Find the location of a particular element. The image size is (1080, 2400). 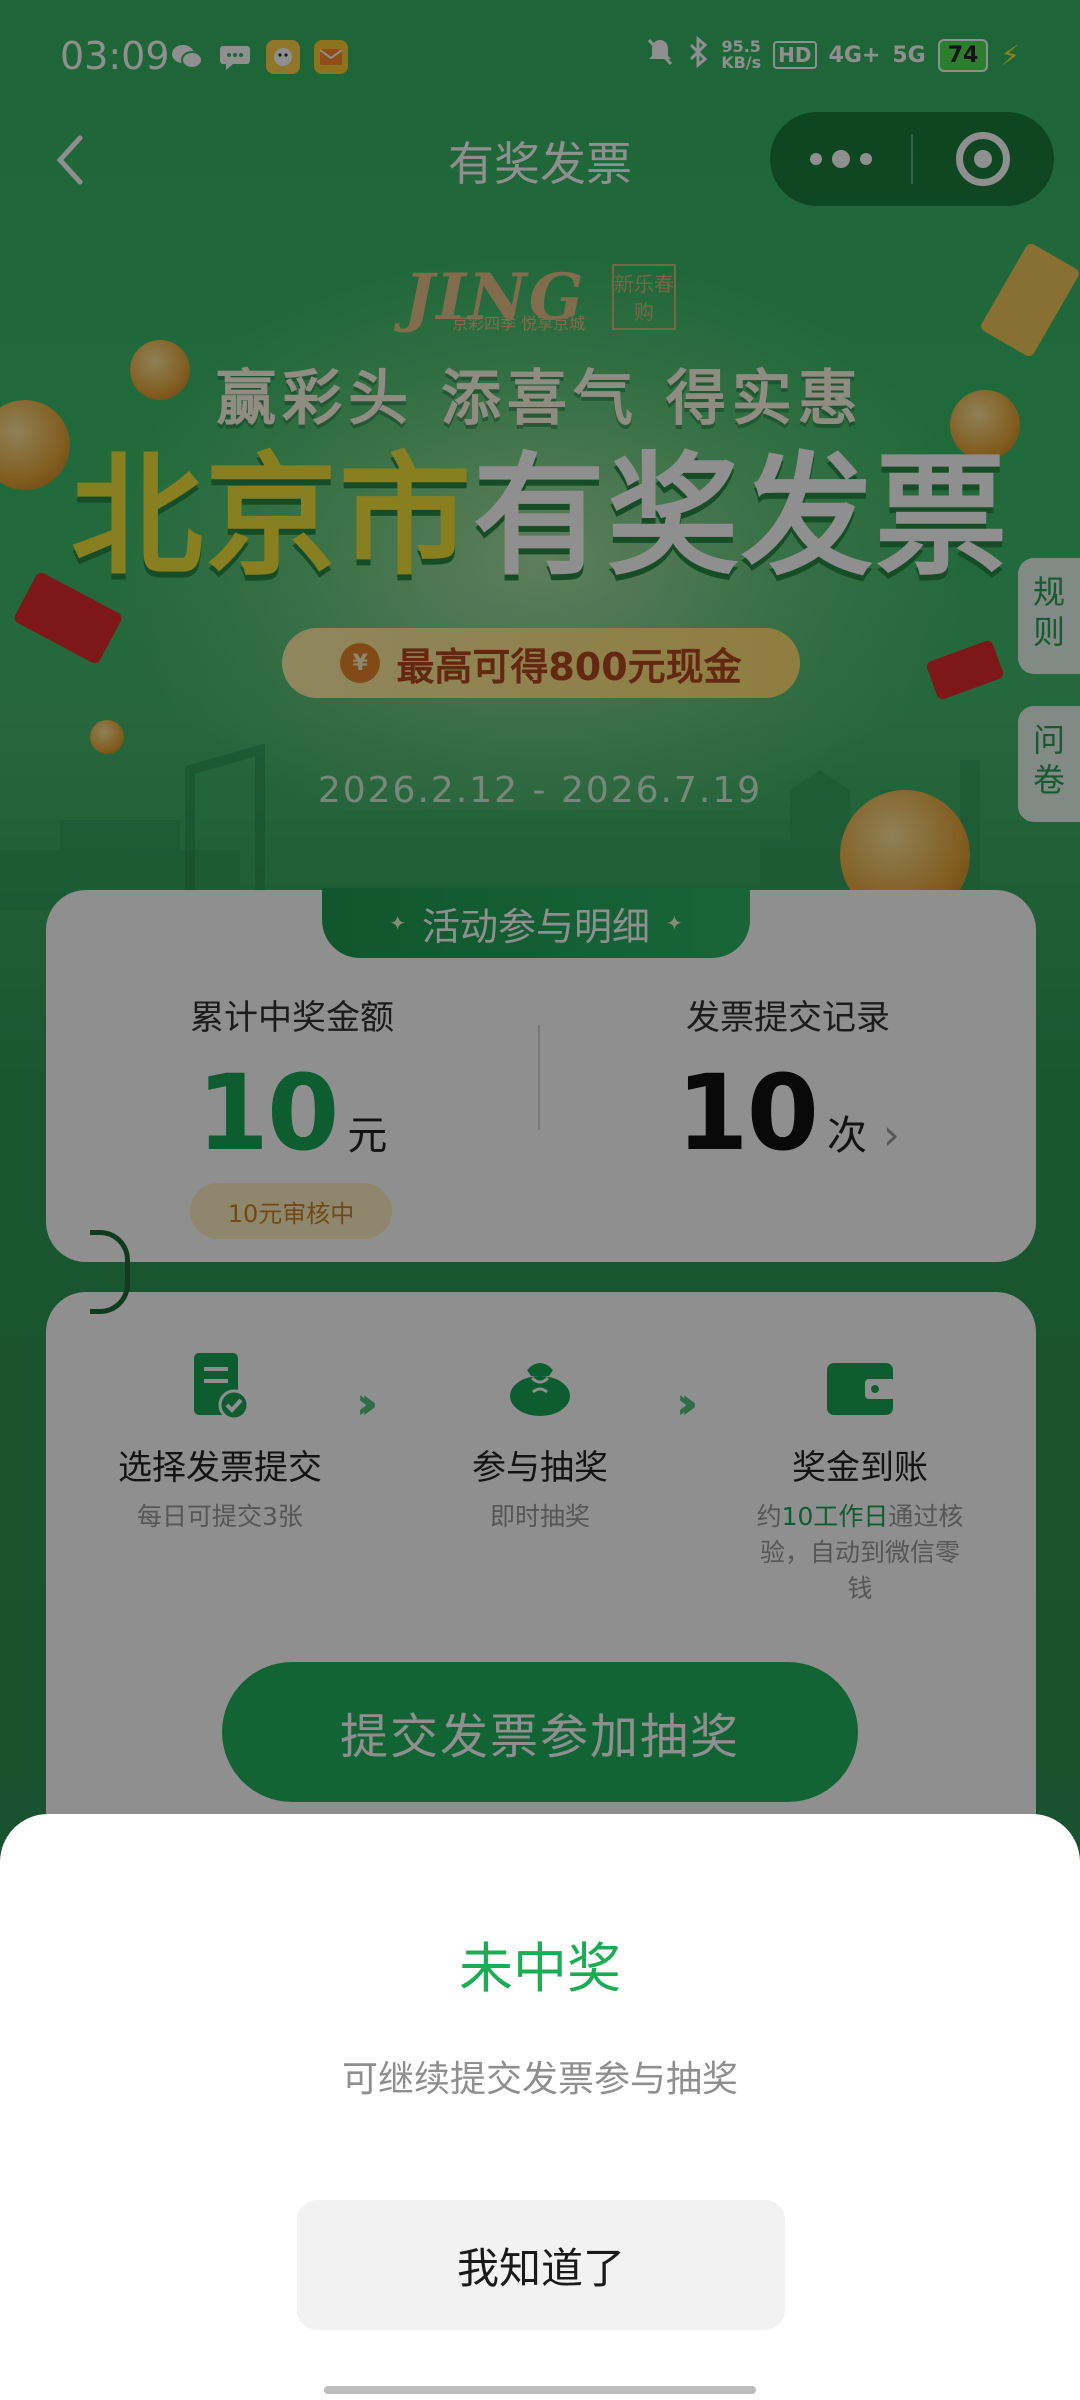

result-title: 未中奖 is located at coordinates (540, 1968).